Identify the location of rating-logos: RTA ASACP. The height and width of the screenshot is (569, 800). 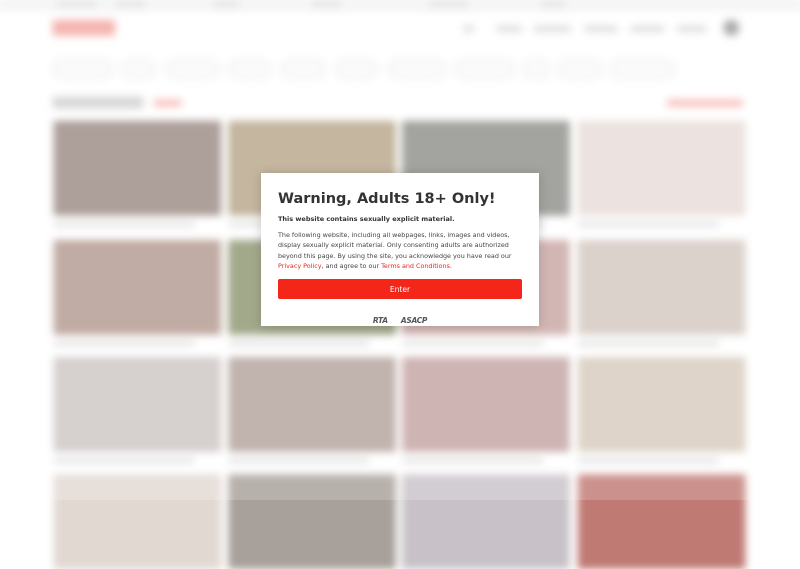
(400, 317).